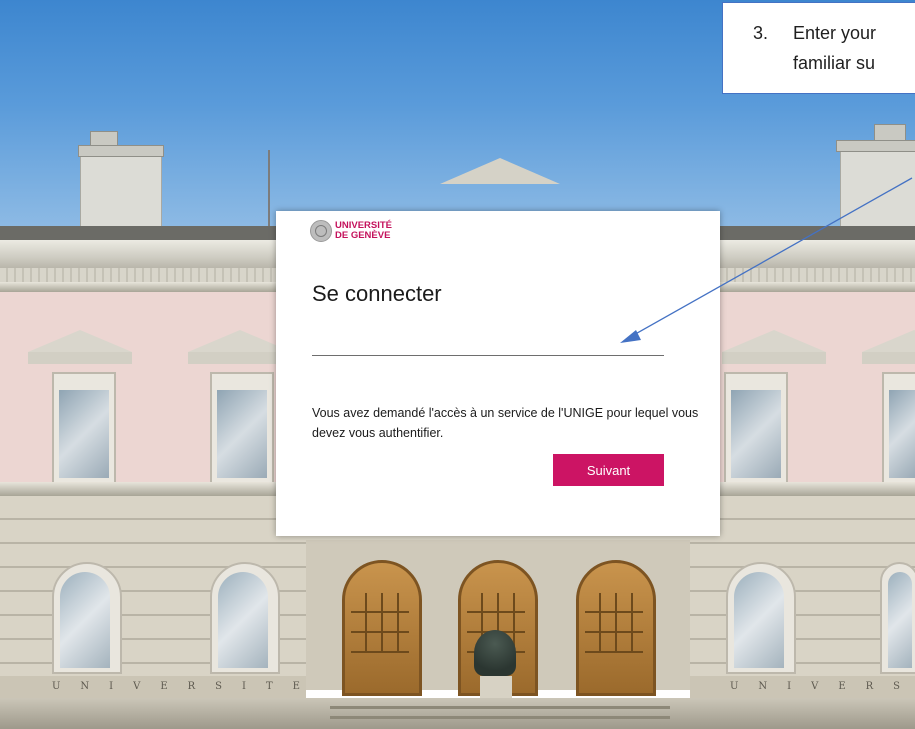  I want to click on pointer-arrow, so click(766, 260).